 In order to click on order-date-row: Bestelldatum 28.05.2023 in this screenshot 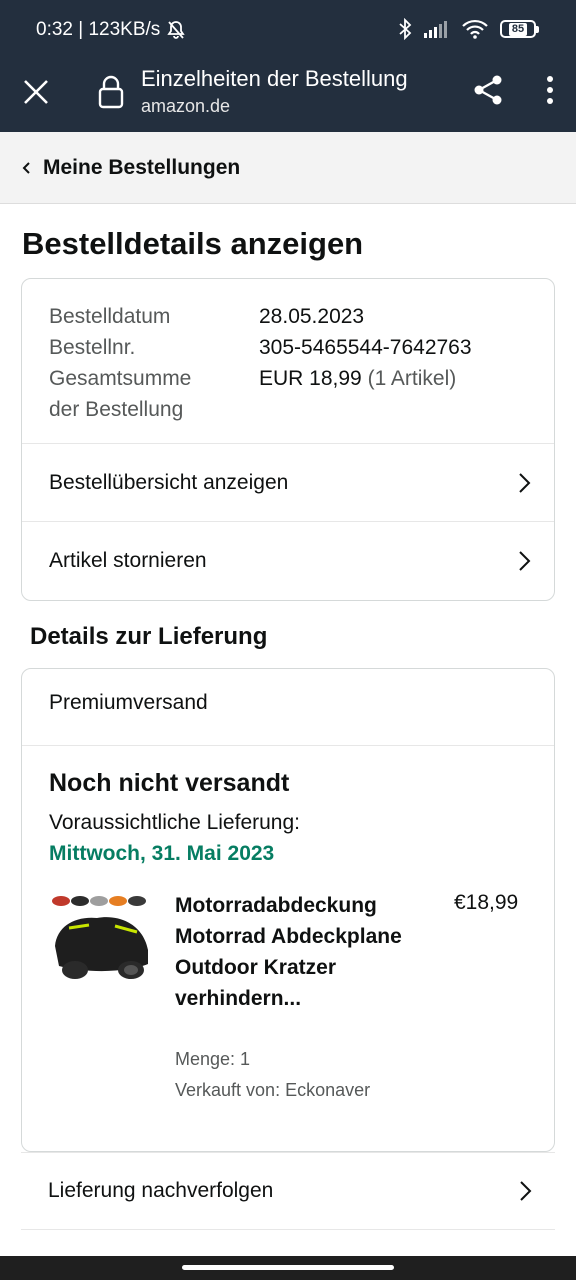, I will do `click(260, 316)`.